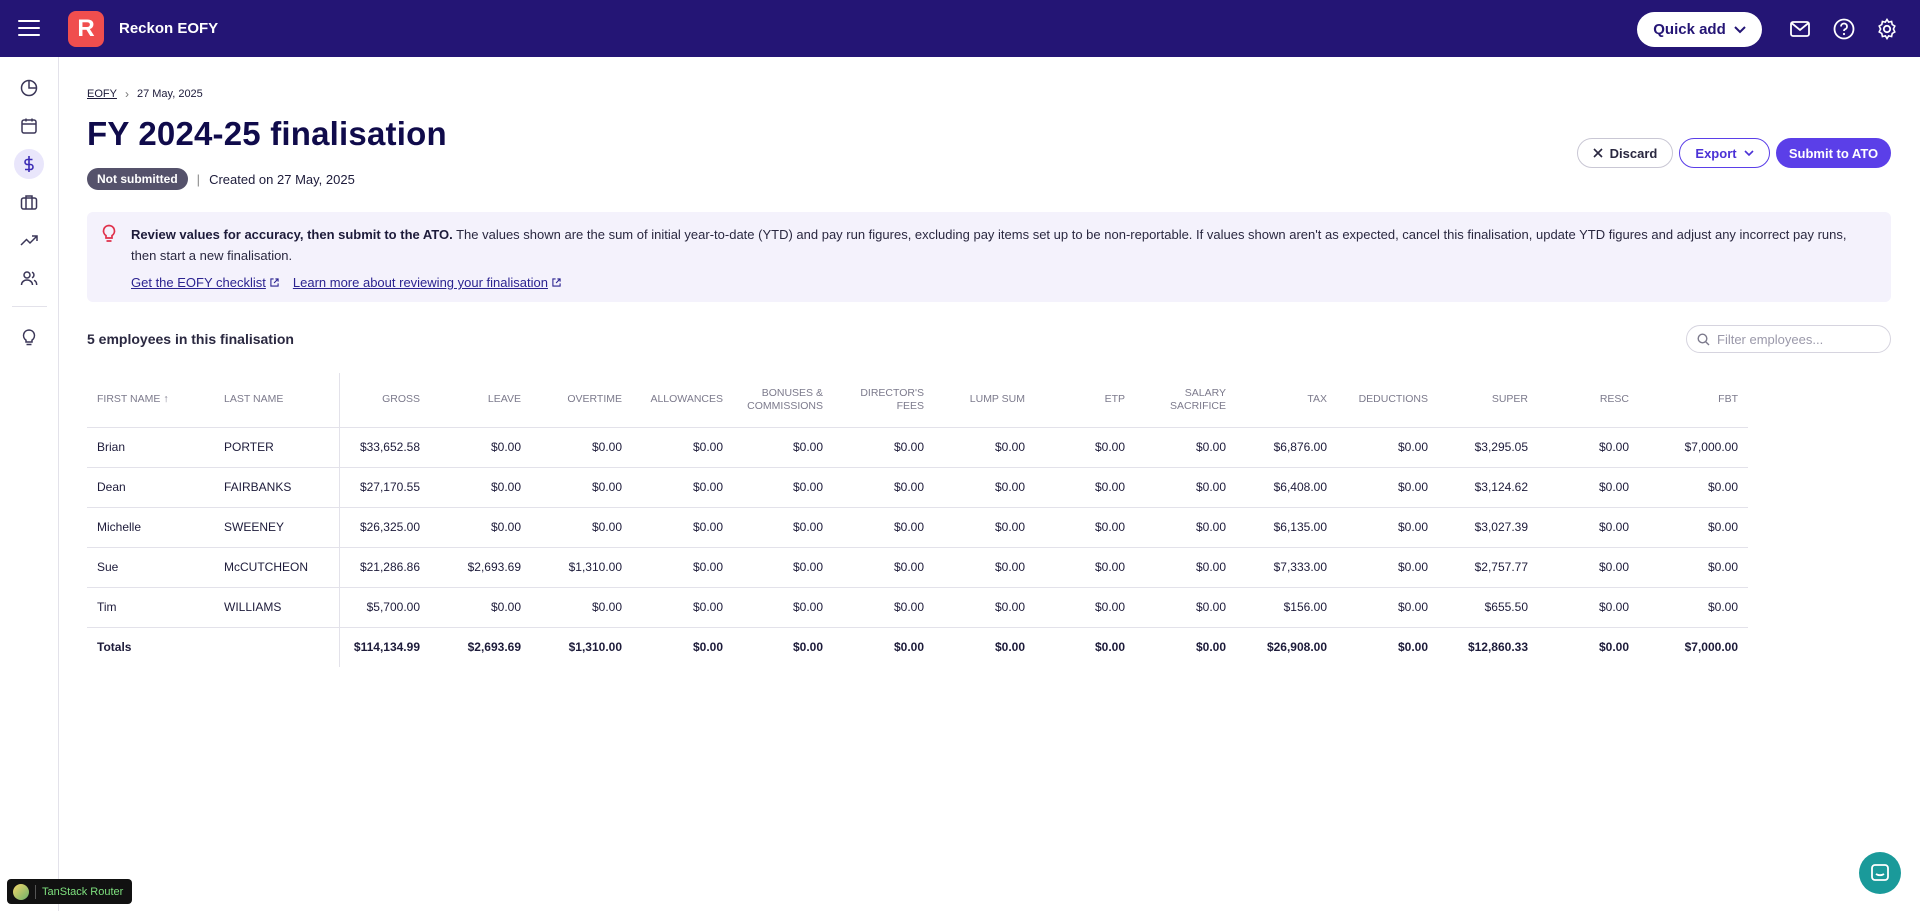 The height and width of the screenshot is (911, 1920). What do you see at coordinates (883, 527) in the screenshot?
I see `cell-directors-fees: $0.00` at bounding box center [883, 527].